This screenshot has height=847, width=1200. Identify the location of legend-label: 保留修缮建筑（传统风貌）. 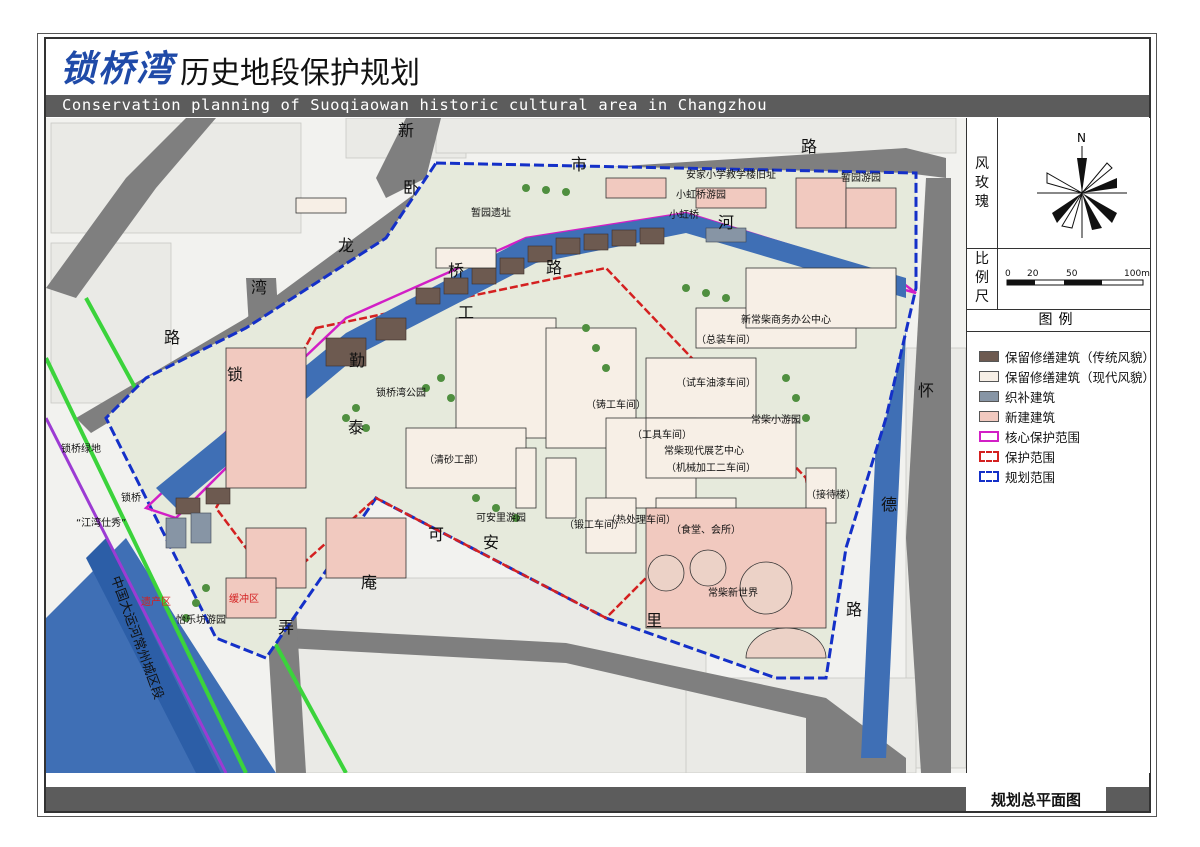
(1080, 357).